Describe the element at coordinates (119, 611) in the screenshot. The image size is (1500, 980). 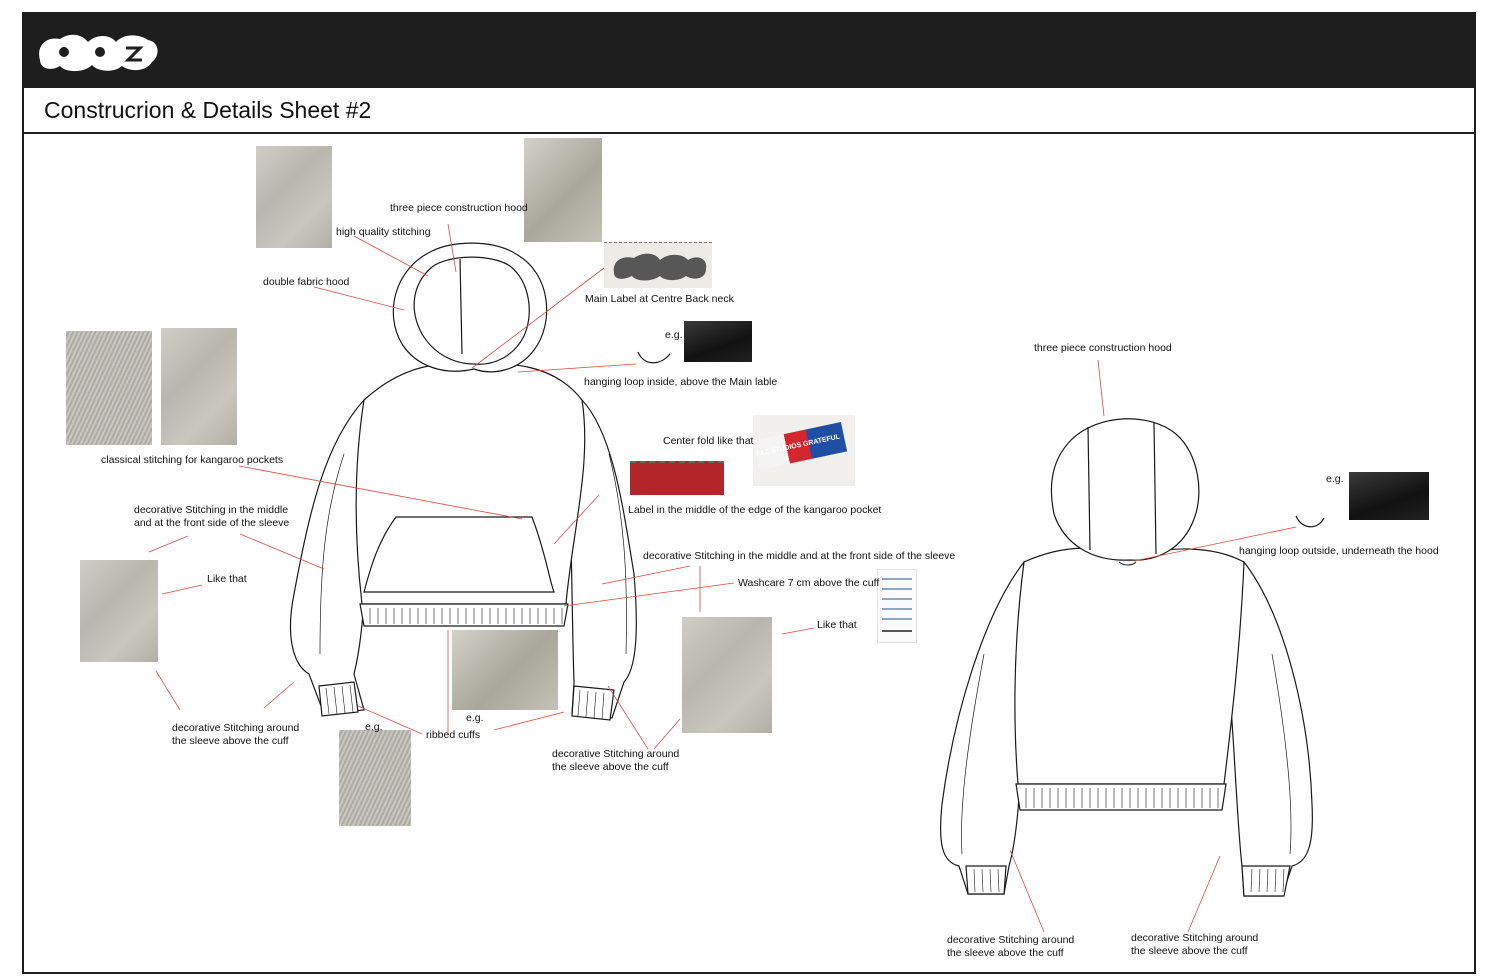
I see `sleeve-stitching-photo-left` at that location.